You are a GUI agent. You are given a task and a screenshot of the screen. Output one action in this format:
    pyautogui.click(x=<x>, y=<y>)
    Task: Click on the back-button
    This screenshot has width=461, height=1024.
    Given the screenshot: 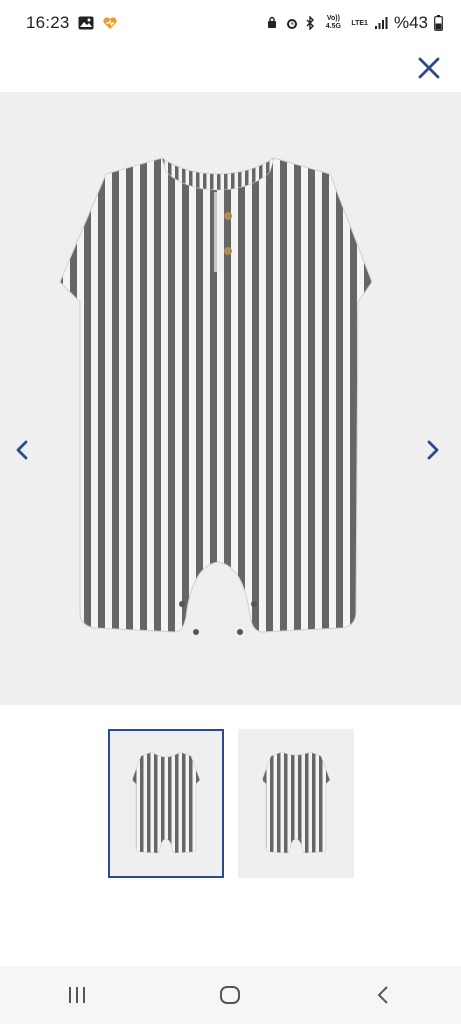 What is the action you would take?
    pyautogui.click(x=384, y=995)
    